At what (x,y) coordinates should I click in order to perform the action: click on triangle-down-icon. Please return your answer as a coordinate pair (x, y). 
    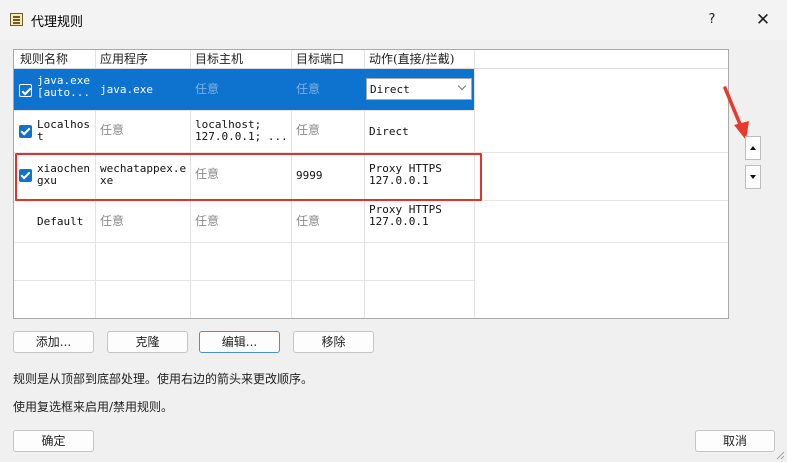
    Looking at the image, I should click on (753, 177).